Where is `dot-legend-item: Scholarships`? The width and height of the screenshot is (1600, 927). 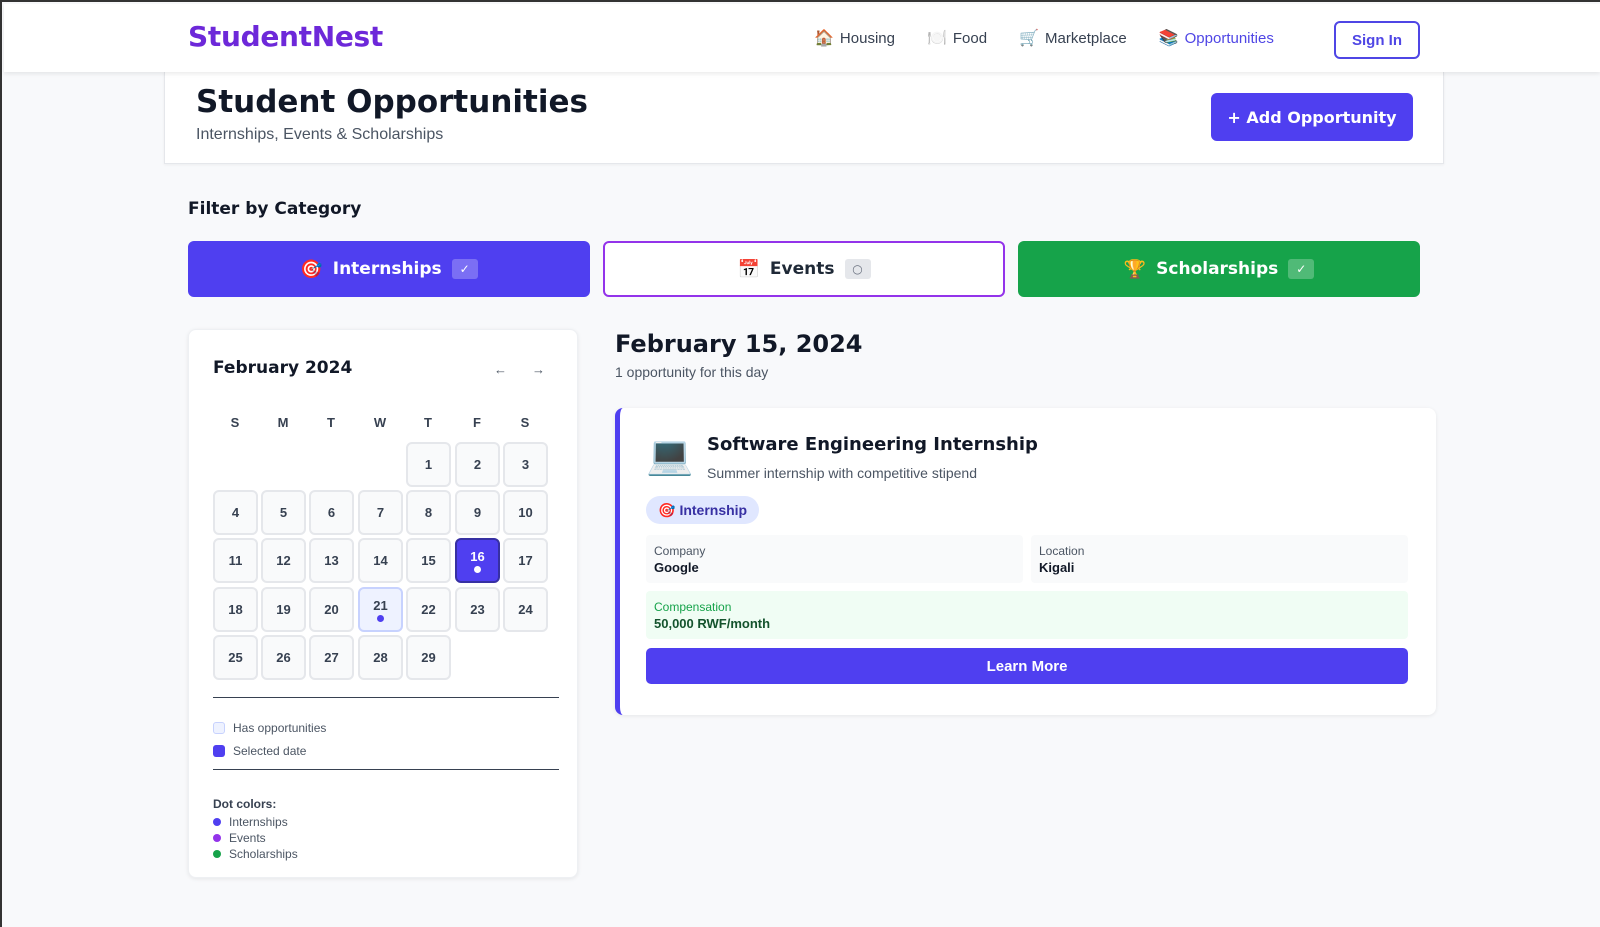 dot-legend-item: Scholarships is located at coordinates (255, 854).